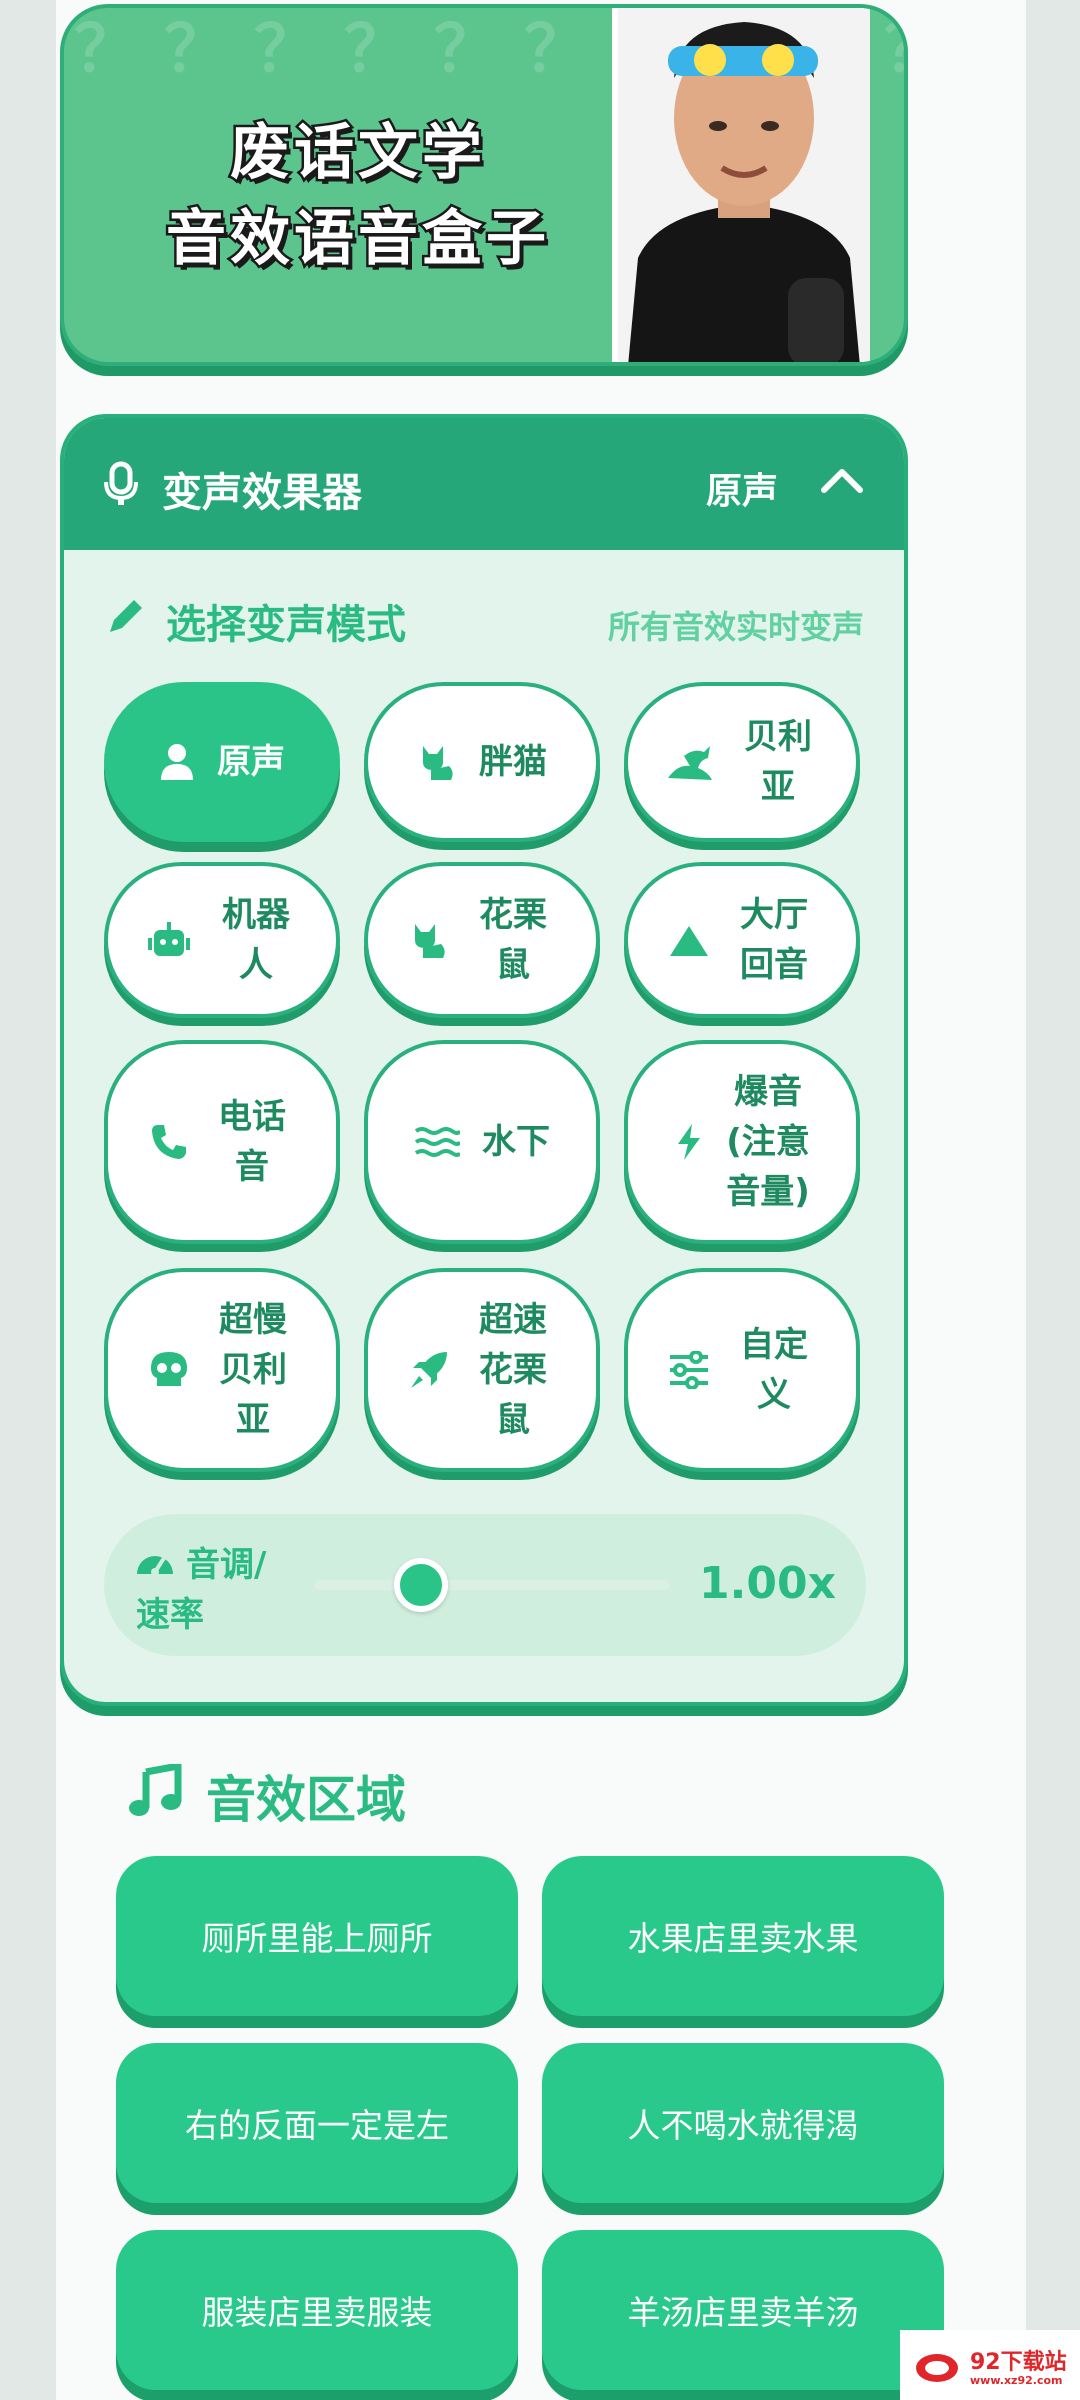 Image resolution: width=1080 pixels, height=2400 pixels. I want to click on mode-label: 贝利亚, so click(778, 762).